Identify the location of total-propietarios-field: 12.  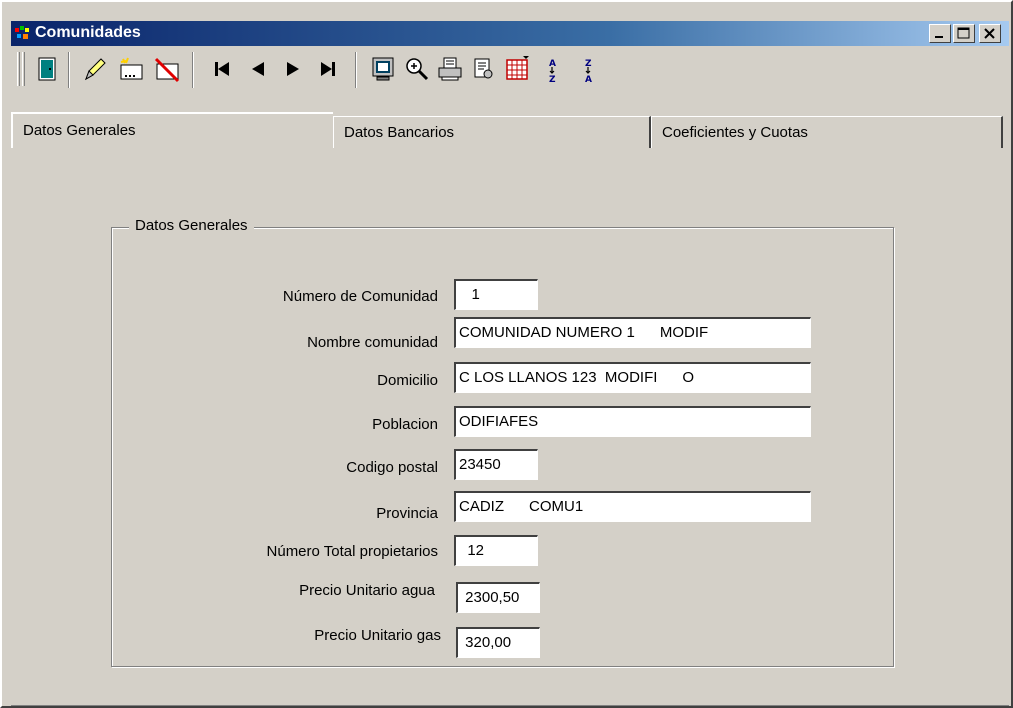
(496, 550).